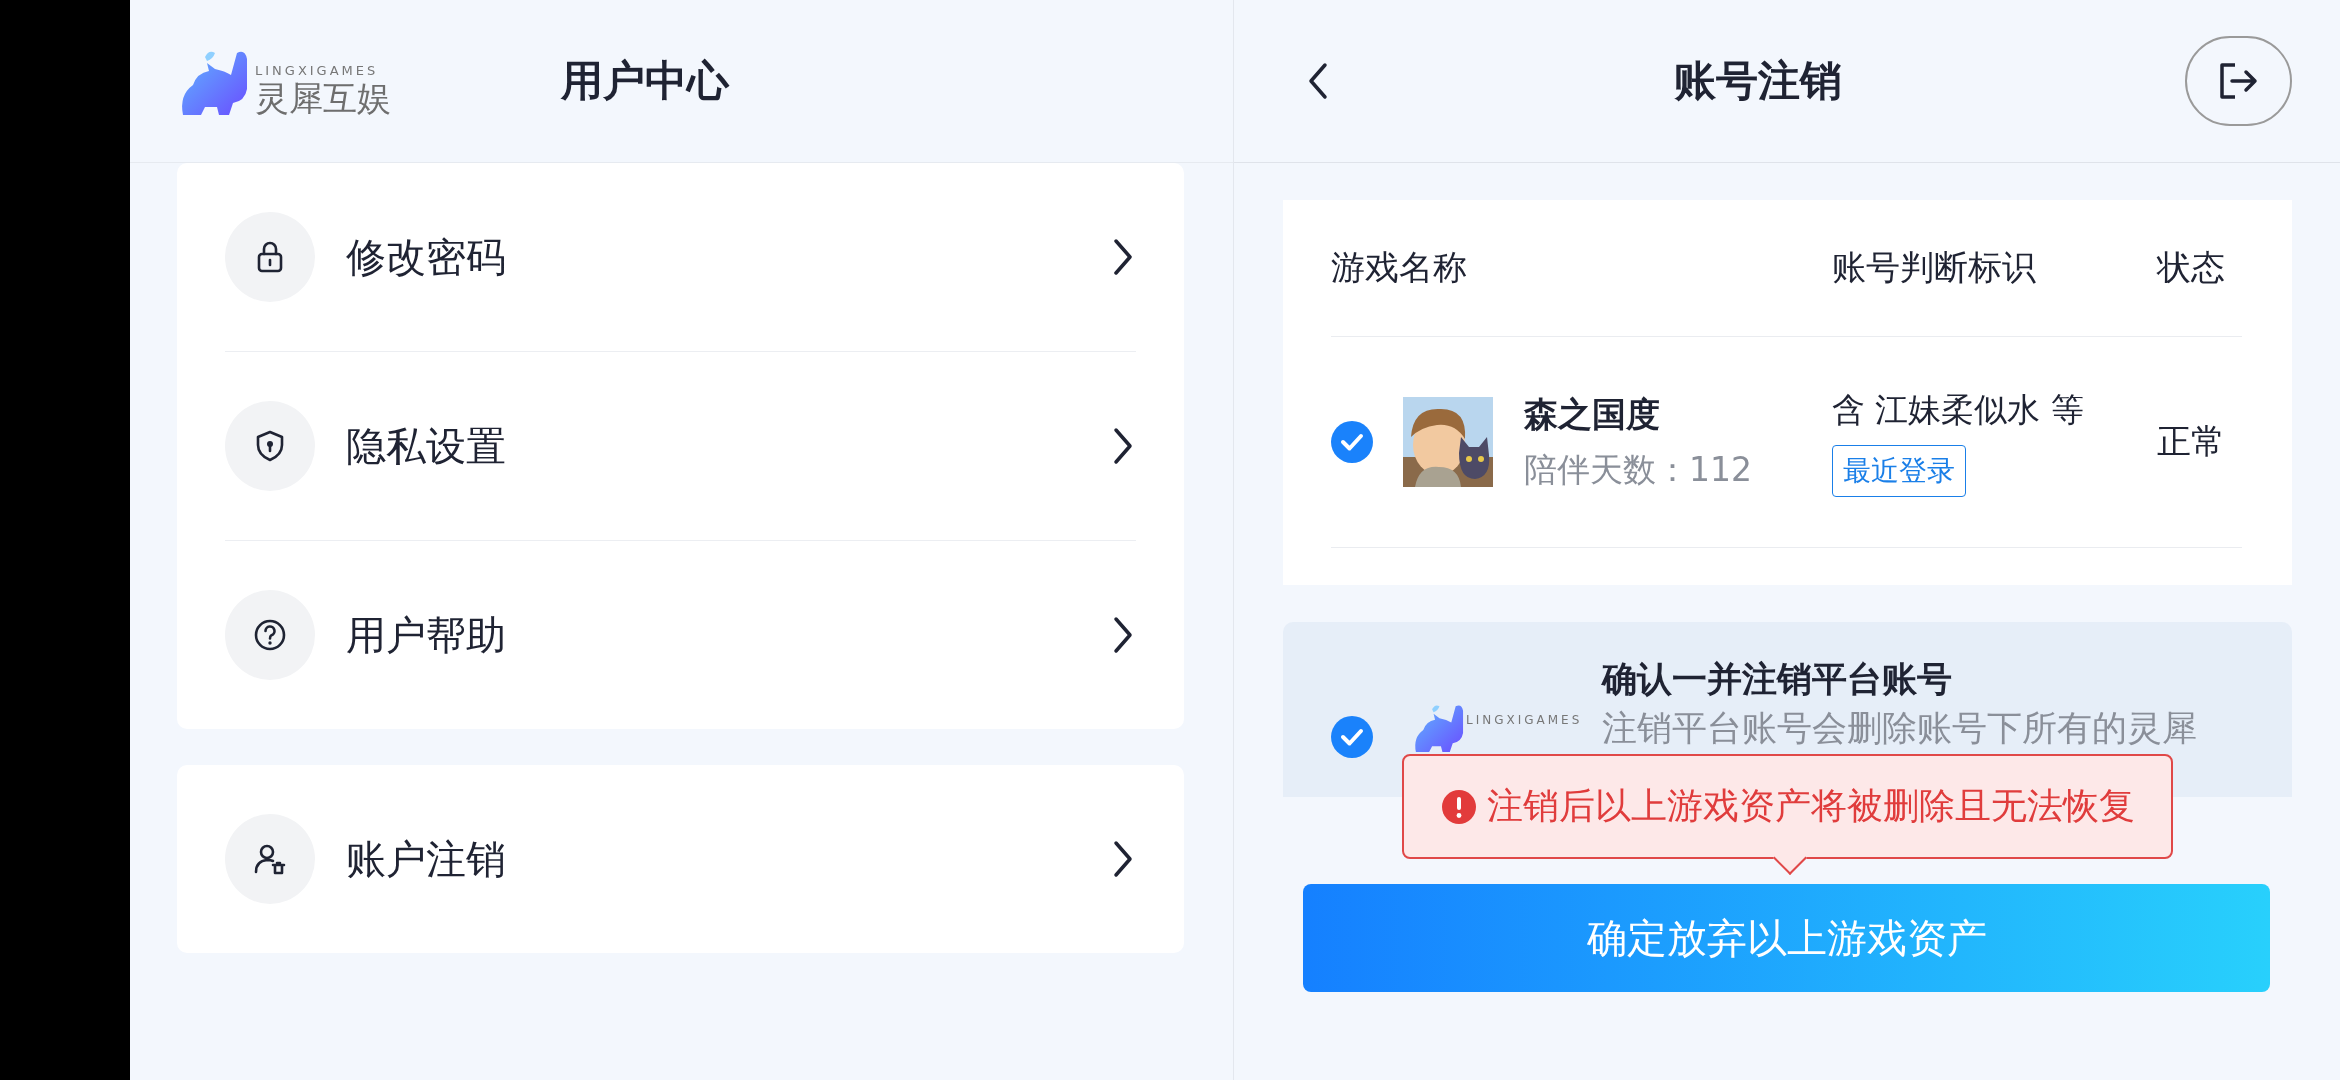 This screenshot has height=1080, width=2340. I want to click on column-header: 账号判断标识, so click(1934, 267).